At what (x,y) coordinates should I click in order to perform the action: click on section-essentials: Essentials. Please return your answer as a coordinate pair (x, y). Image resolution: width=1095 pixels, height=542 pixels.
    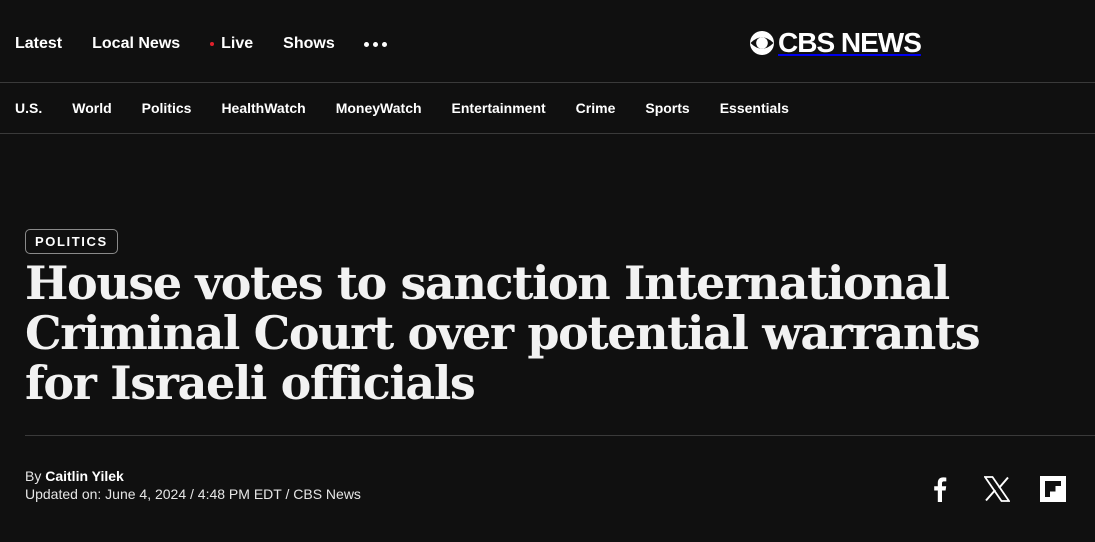
    Looking at the image, I should click on (754, 108).